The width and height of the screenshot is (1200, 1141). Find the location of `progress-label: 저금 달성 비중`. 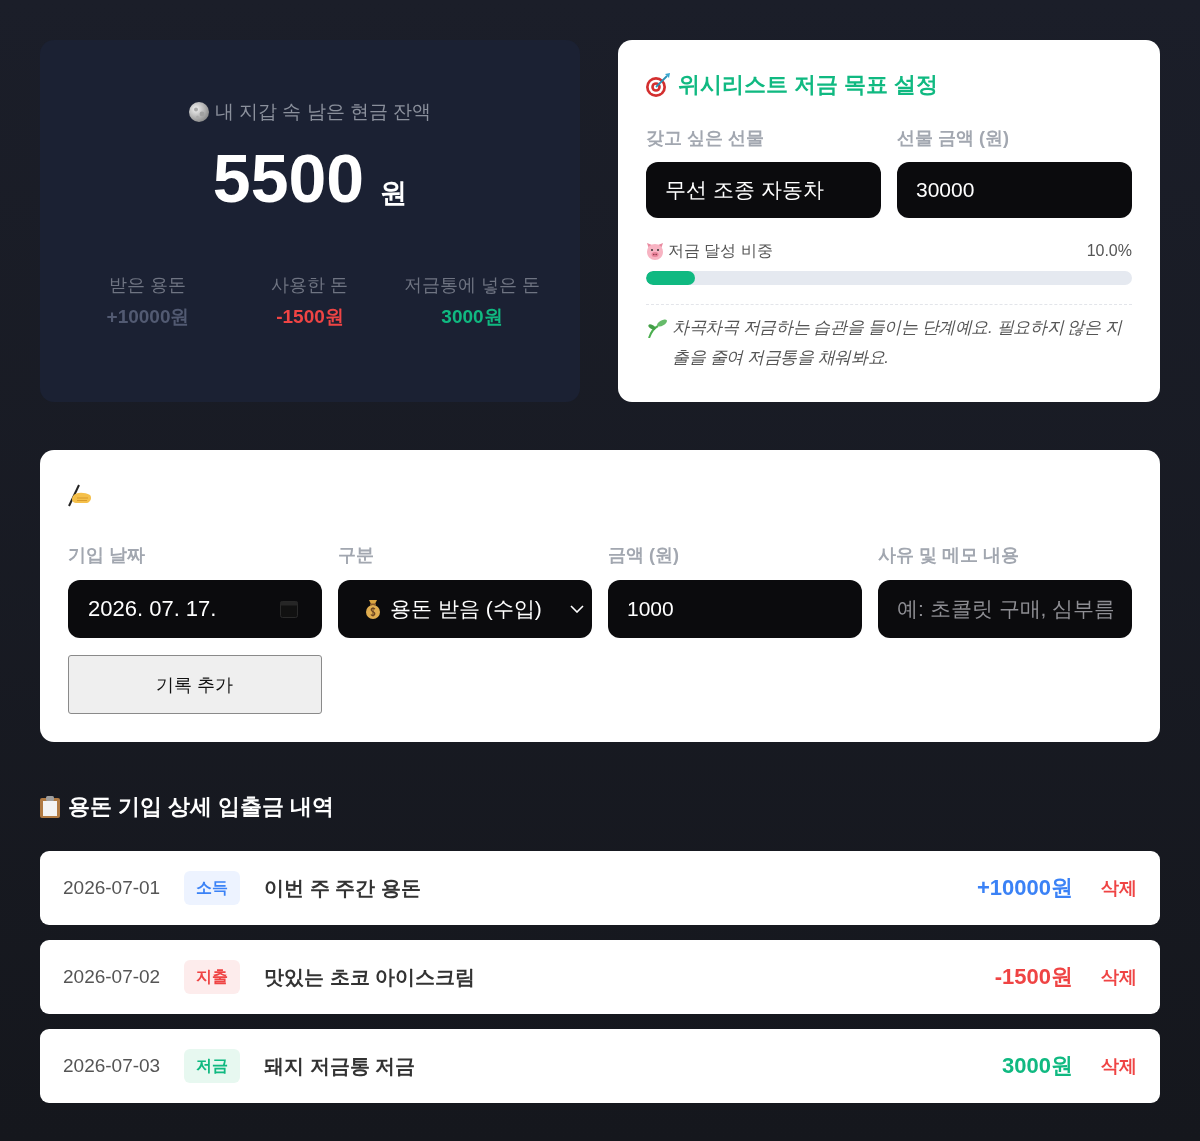

progress-label: 저금 달성 비중 is located at coordinates (720, 251).